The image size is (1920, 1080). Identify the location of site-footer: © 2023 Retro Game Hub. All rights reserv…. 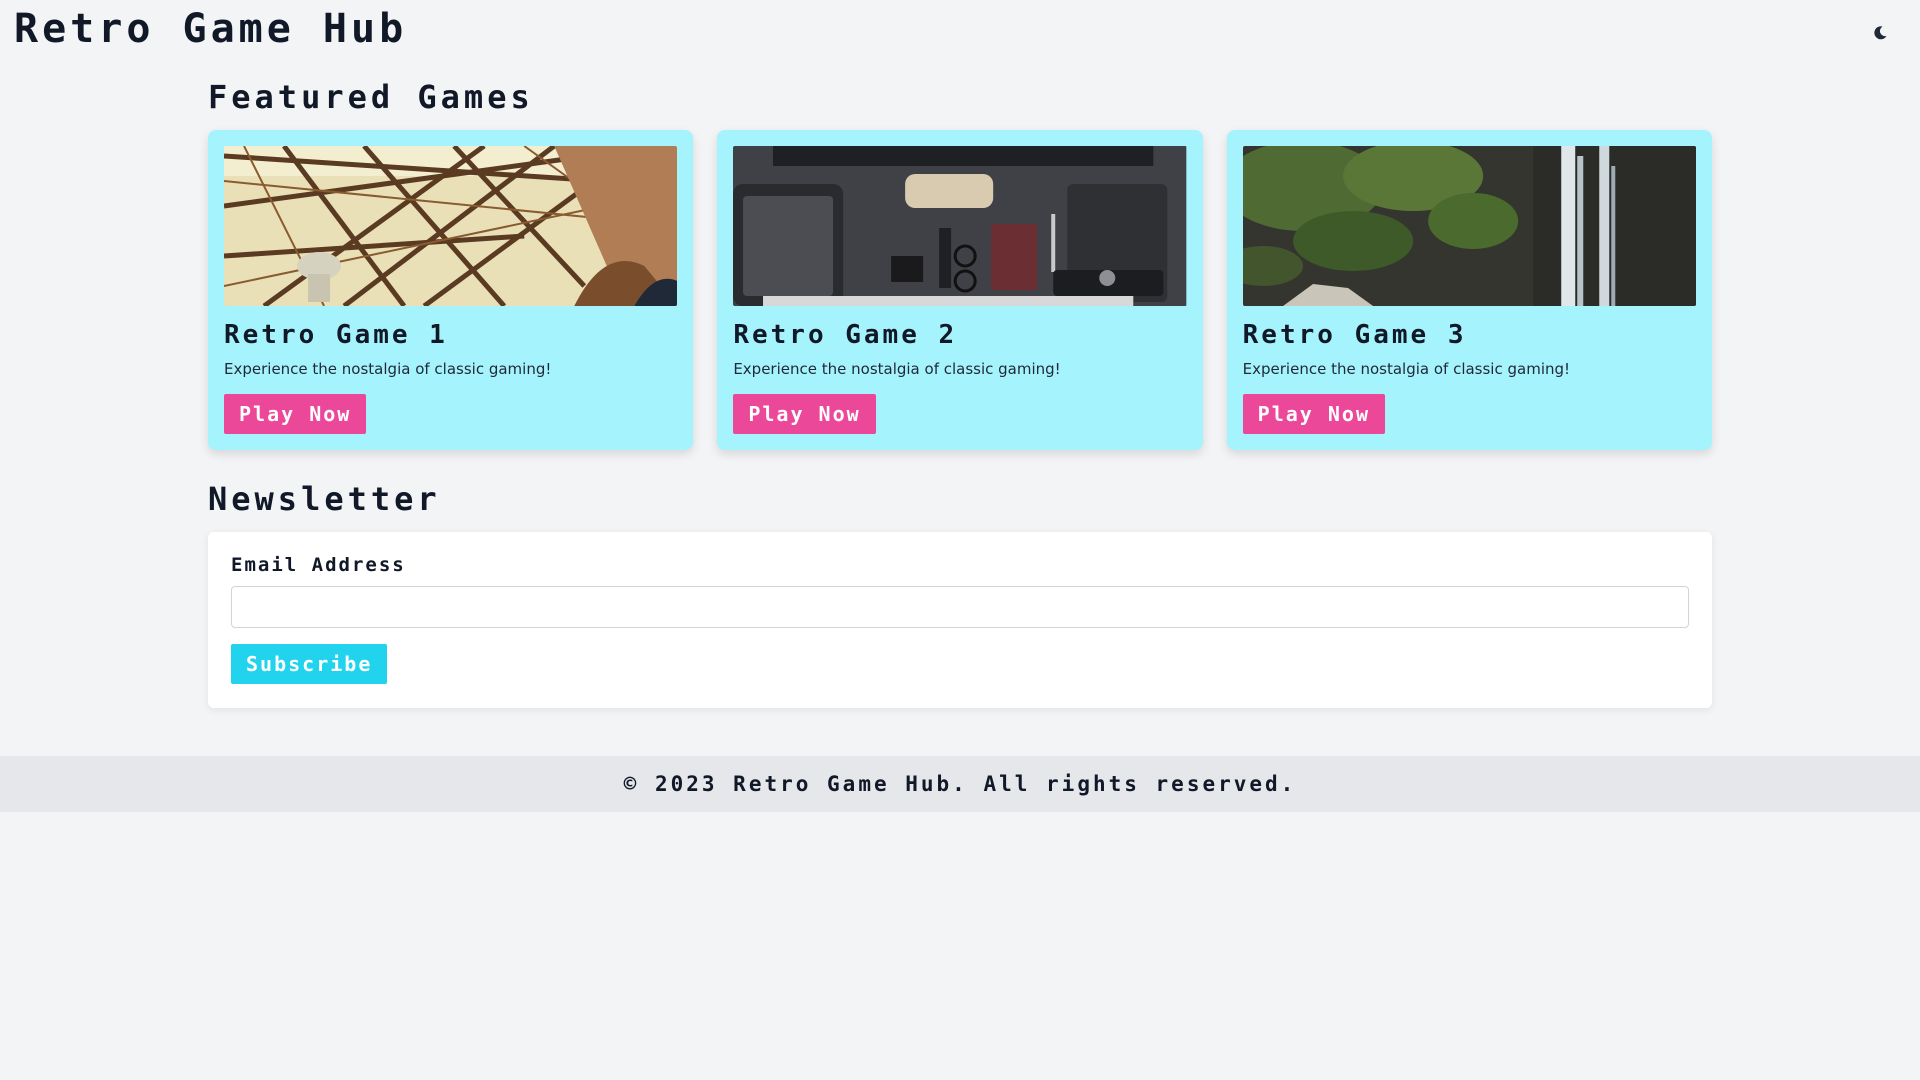
(960, 784).